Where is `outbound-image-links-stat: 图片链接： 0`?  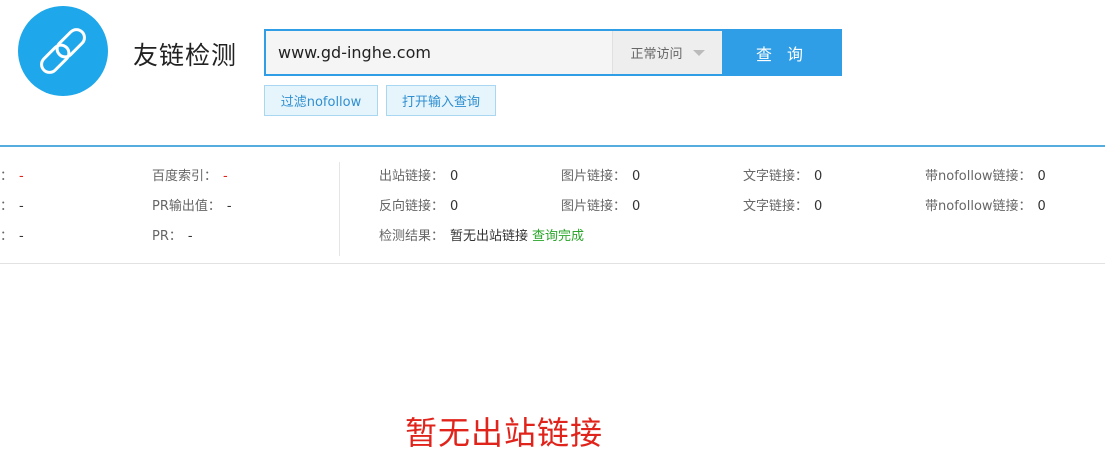 outbound-image-links-stat: 图片链接： 0 is located at coordinates (601, 176).